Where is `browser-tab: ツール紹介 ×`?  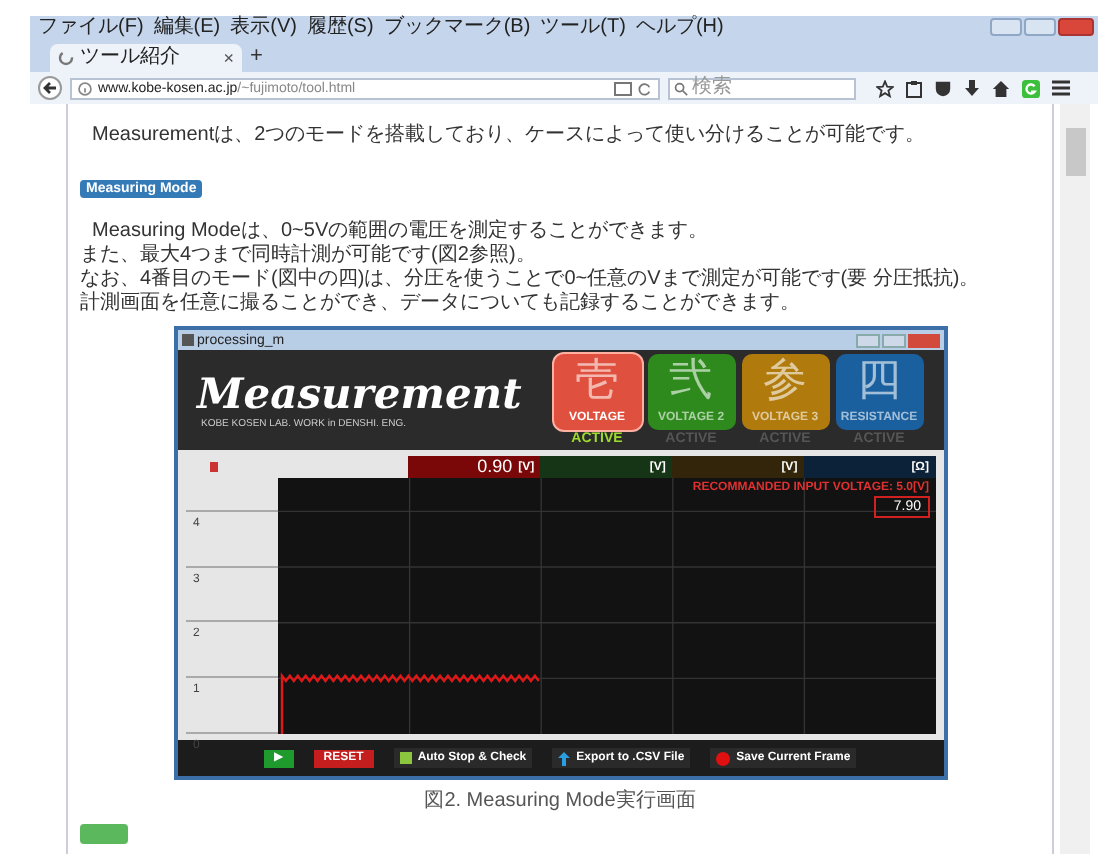 browser-tab: ツール紹介 × is located at coordinates (146, 58).